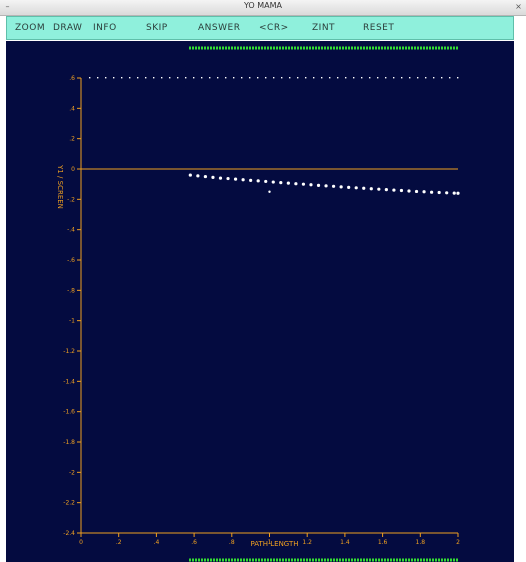 This screenshot has height=562, width=526. I want to click on y-axis-title: Y1 / SCREEN, so click(60, 186).